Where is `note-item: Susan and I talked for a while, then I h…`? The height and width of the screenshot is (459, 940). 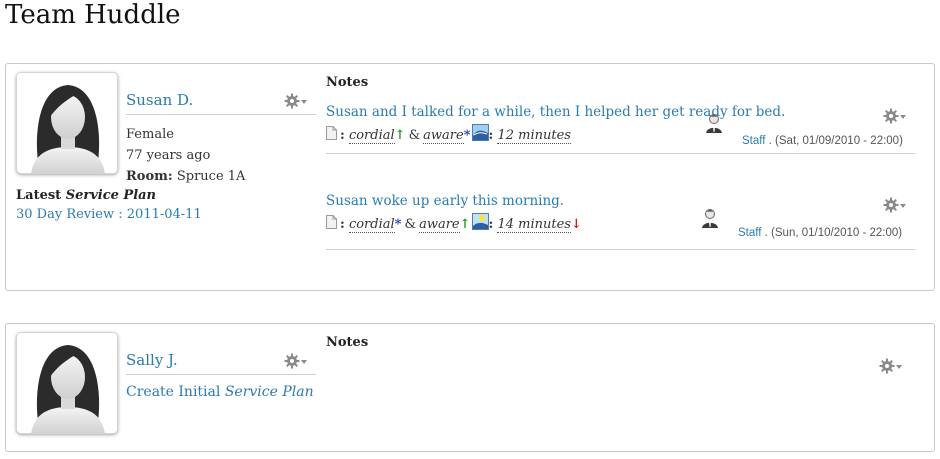 note-item: Susan and I talked for a while, then I h… is located at coordinates (620, 128).